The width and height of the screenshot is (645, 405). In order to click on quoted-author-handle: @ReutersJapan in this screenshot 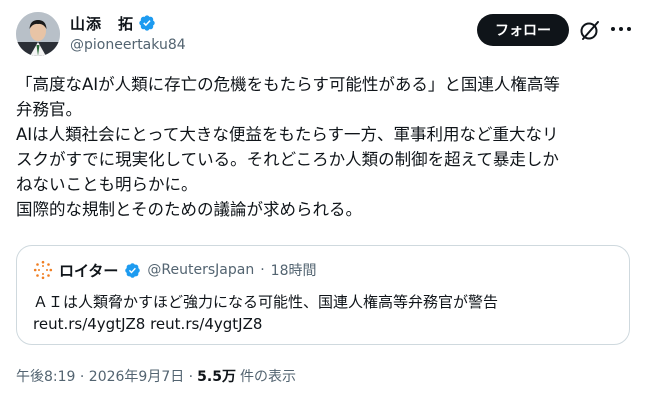, I will do `click(201, 270)`.